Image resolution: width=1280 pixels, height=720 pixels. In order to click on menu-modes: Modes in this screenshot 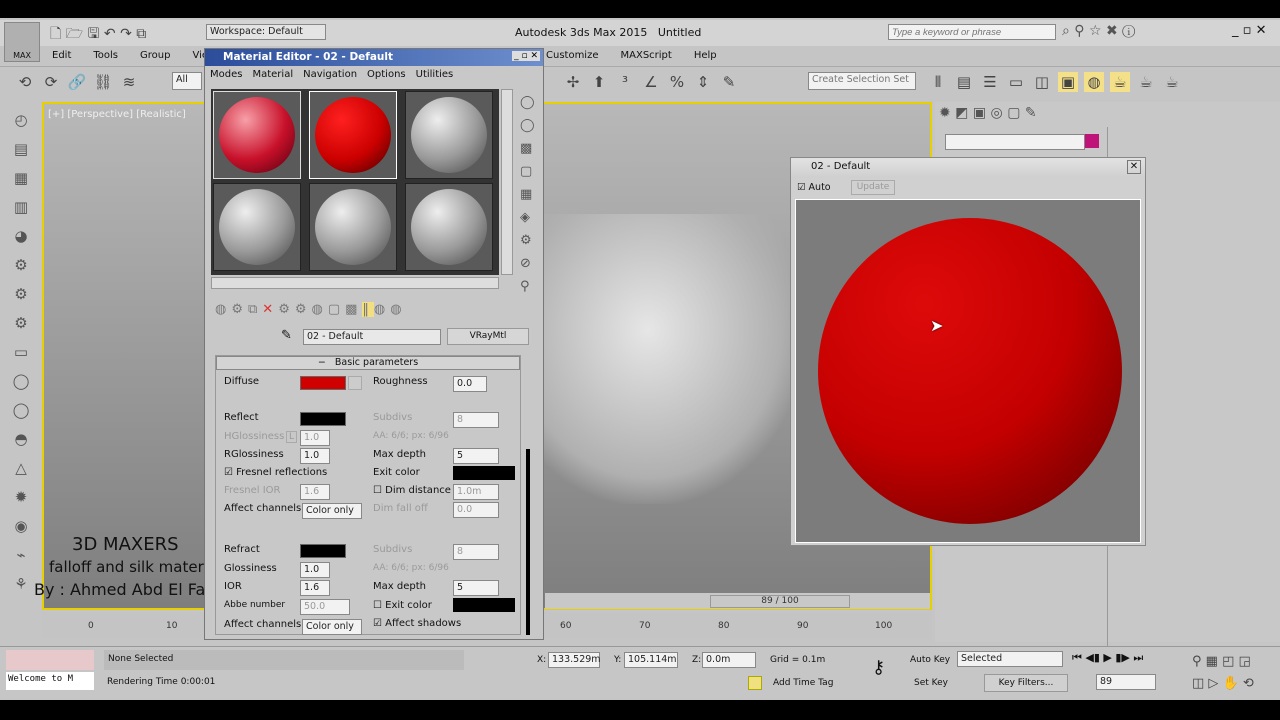, I will do `click(226, 74)`.